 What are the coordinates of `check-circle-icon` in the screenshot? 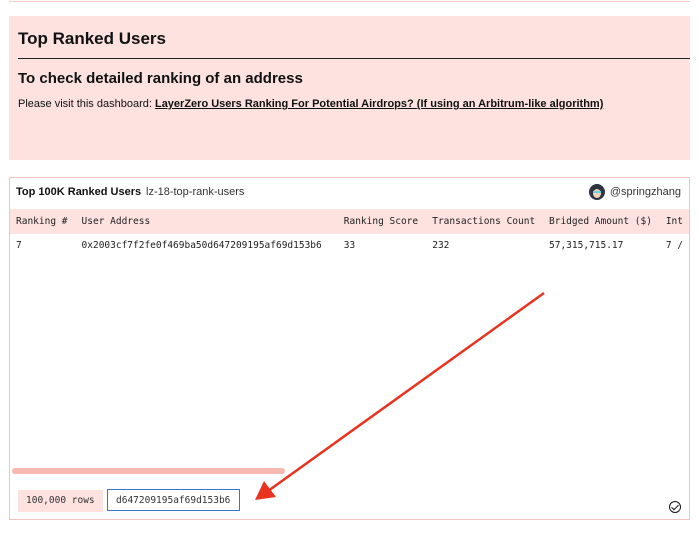 It's located at (675, 507).